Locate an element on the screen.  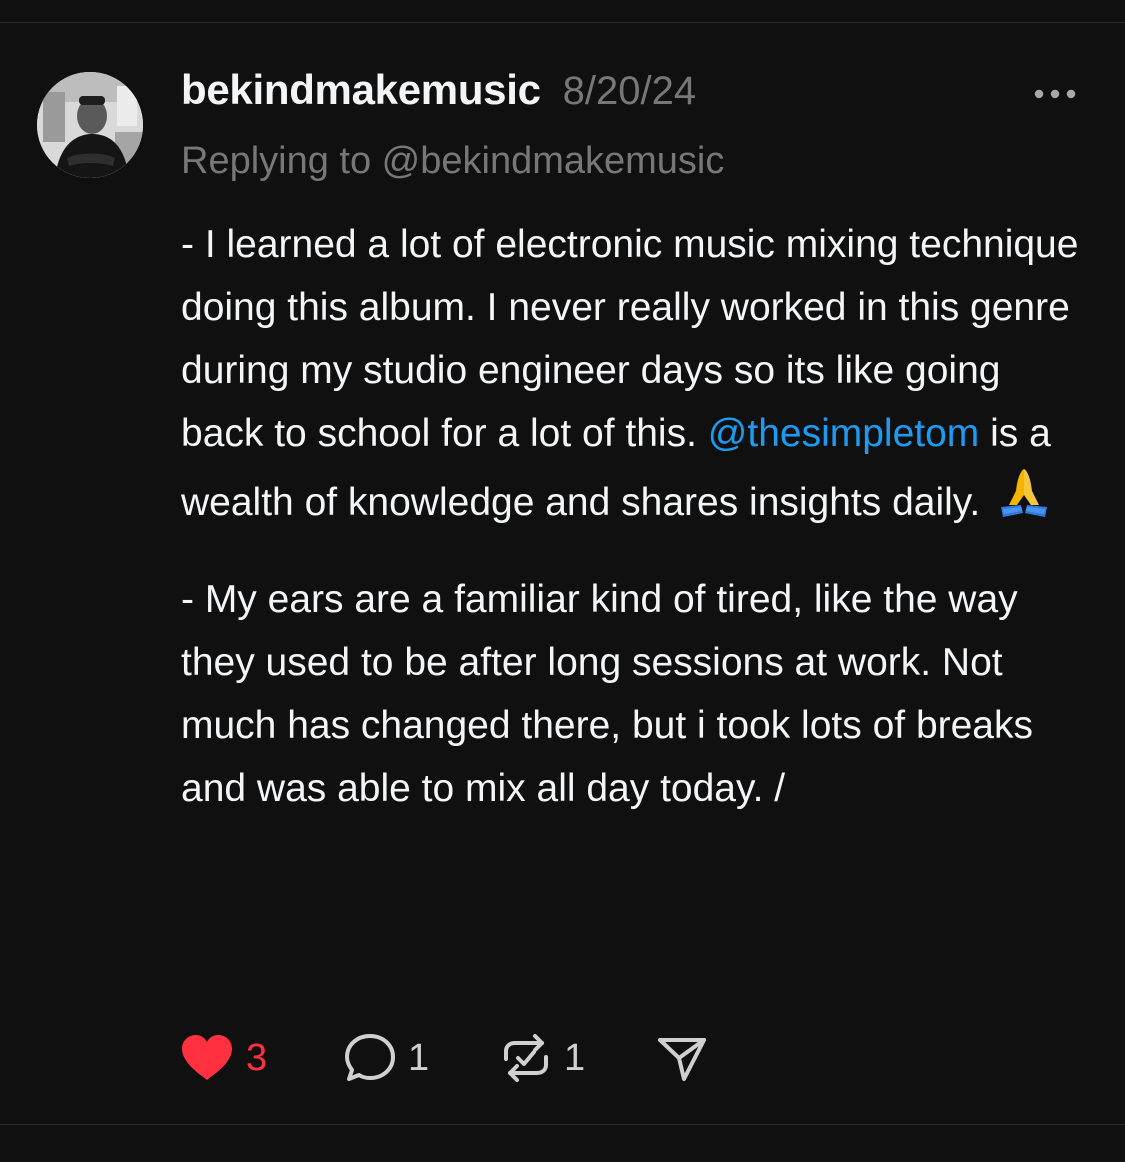
more-horizontal-icon is located at coordinates (1055, 94).